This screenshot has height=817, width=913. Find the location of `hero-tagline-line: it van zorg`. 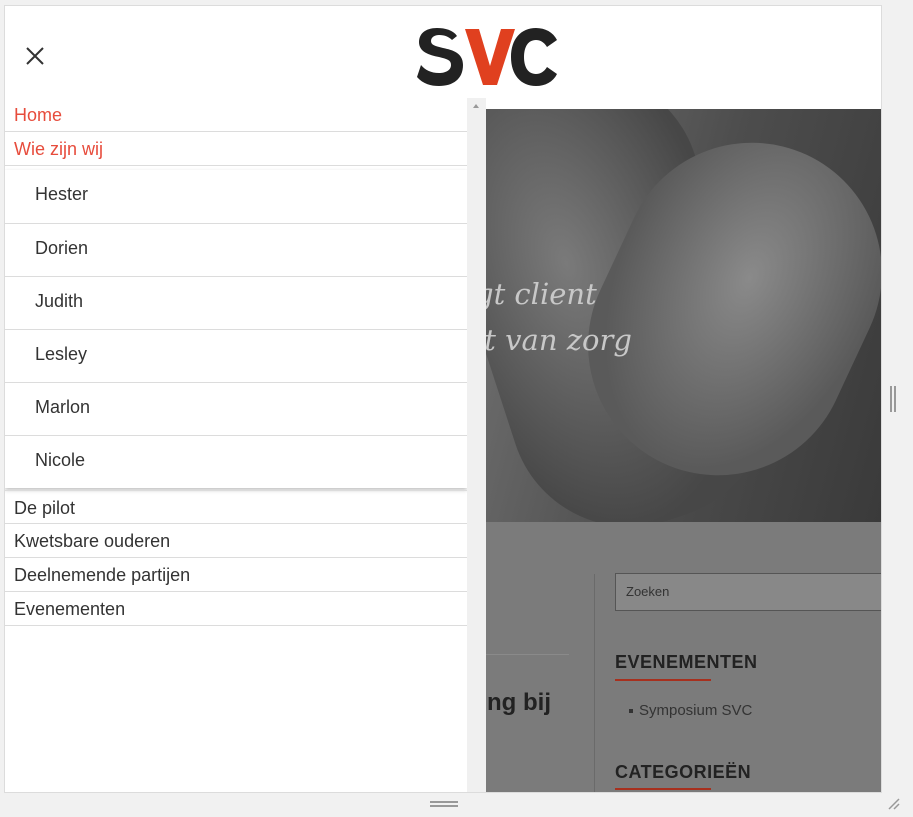

hero-tagline-line: it van zorg is located at coordinates (553, 340).